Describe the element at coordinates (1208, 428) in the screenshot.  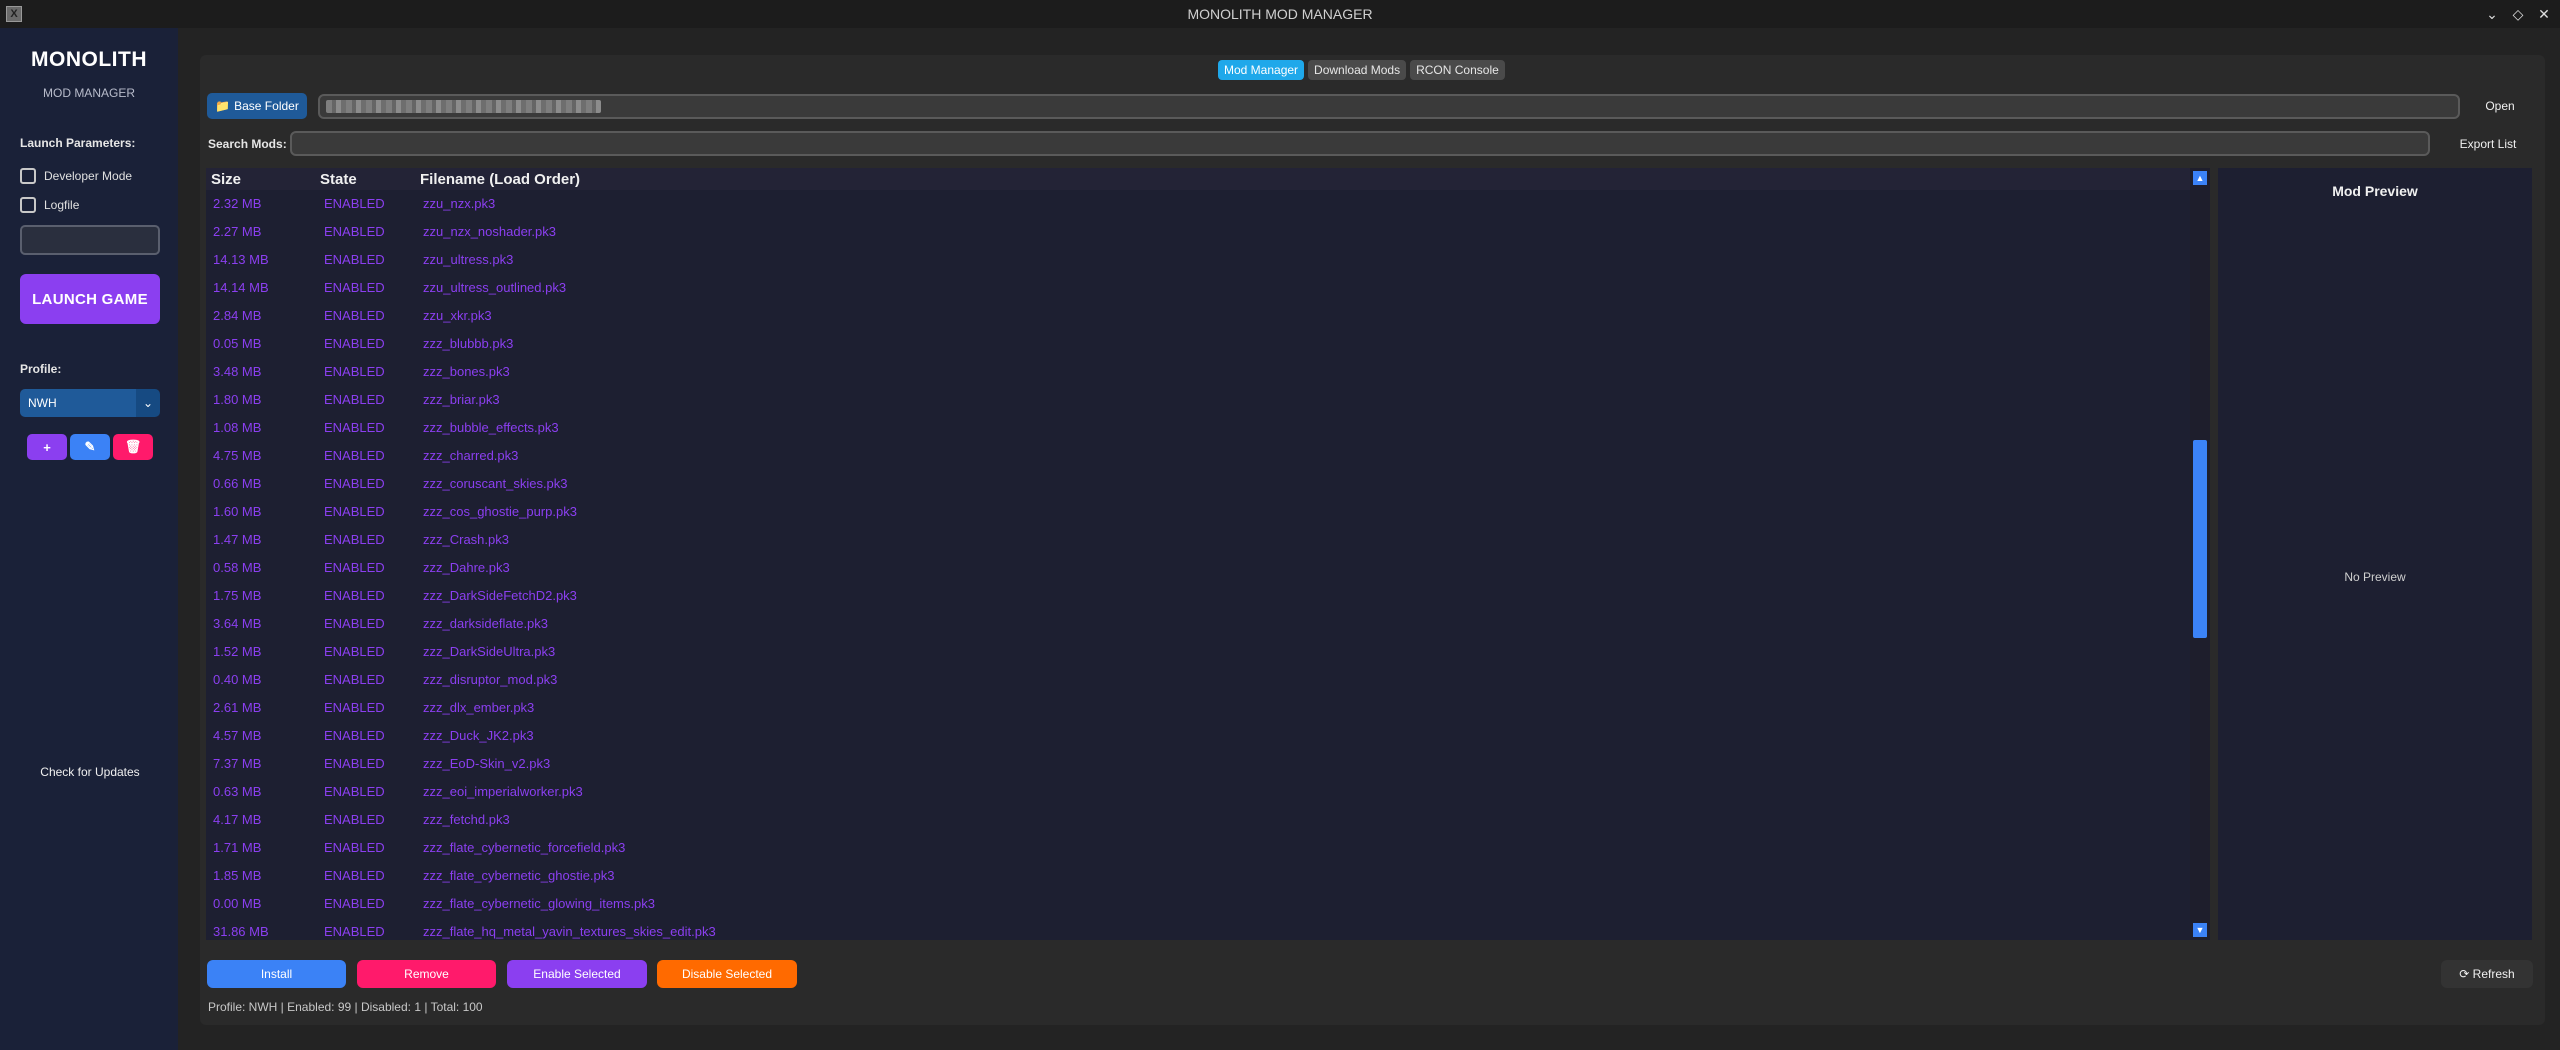
I see `table-row: 1.08 MB ENABLED zzz_bubble_effects.pk3` at that location.